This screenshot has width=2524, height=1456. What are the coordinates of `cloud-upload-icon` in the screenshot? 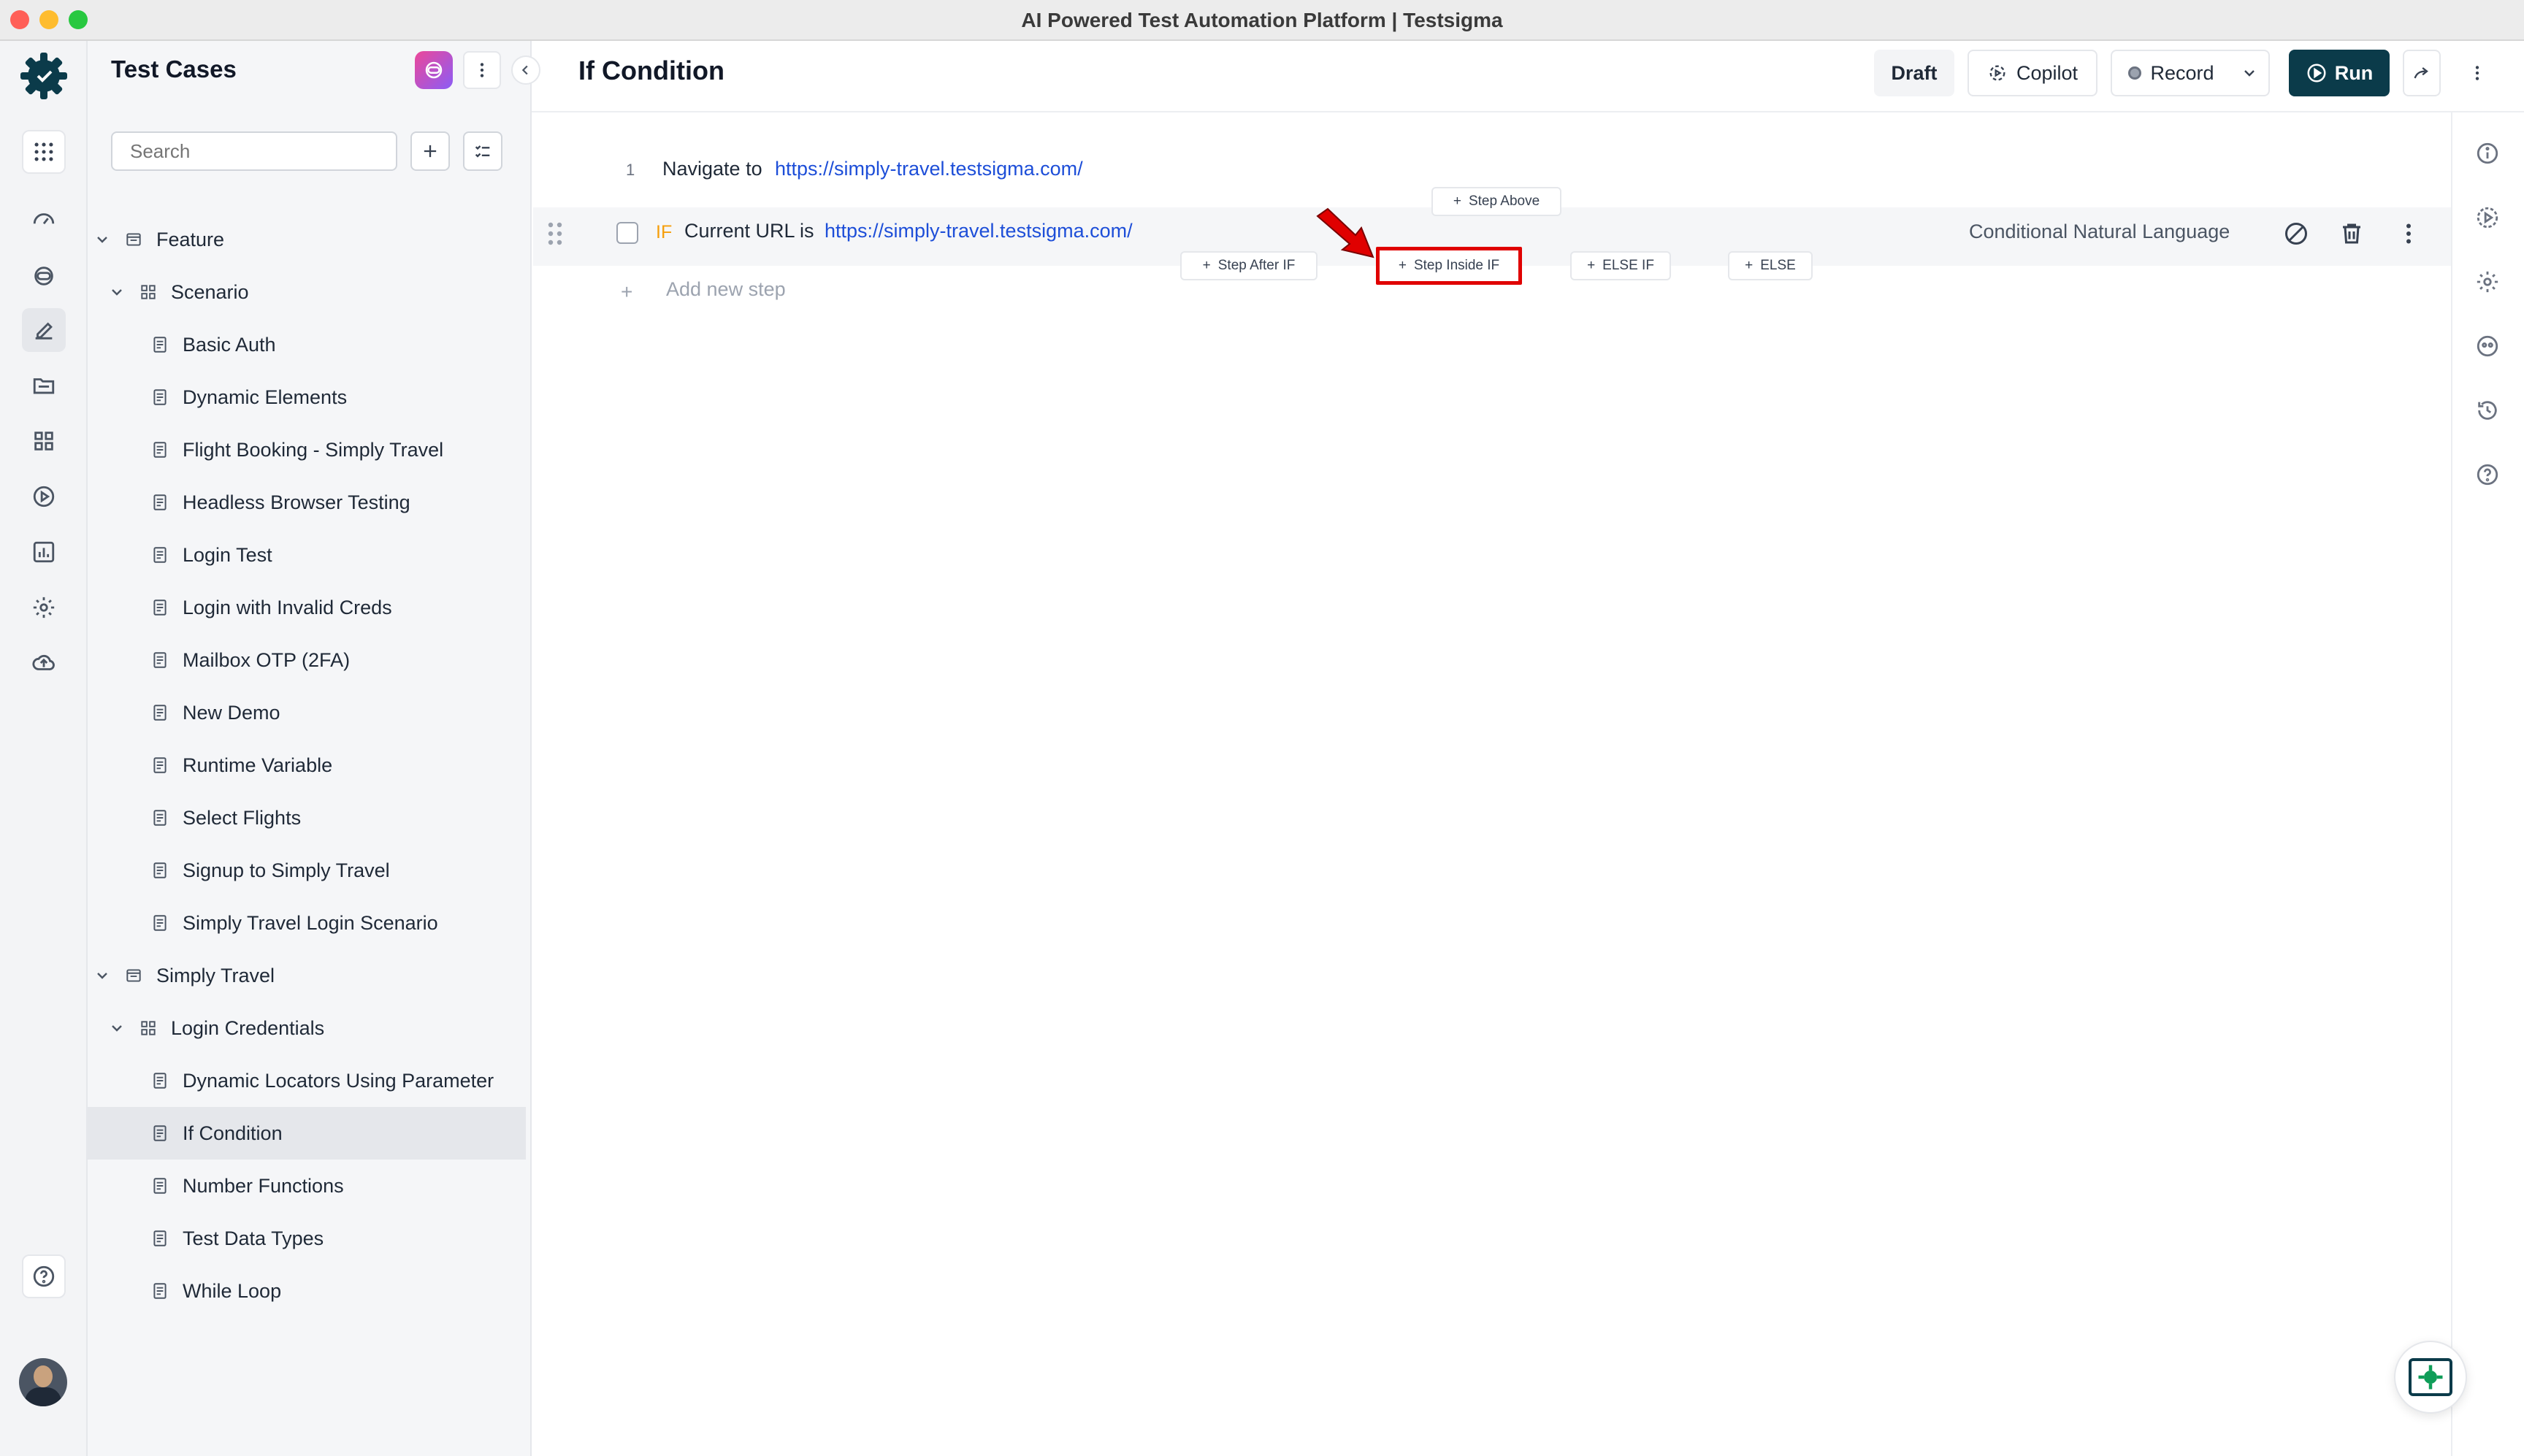 It's located at (44, 663).